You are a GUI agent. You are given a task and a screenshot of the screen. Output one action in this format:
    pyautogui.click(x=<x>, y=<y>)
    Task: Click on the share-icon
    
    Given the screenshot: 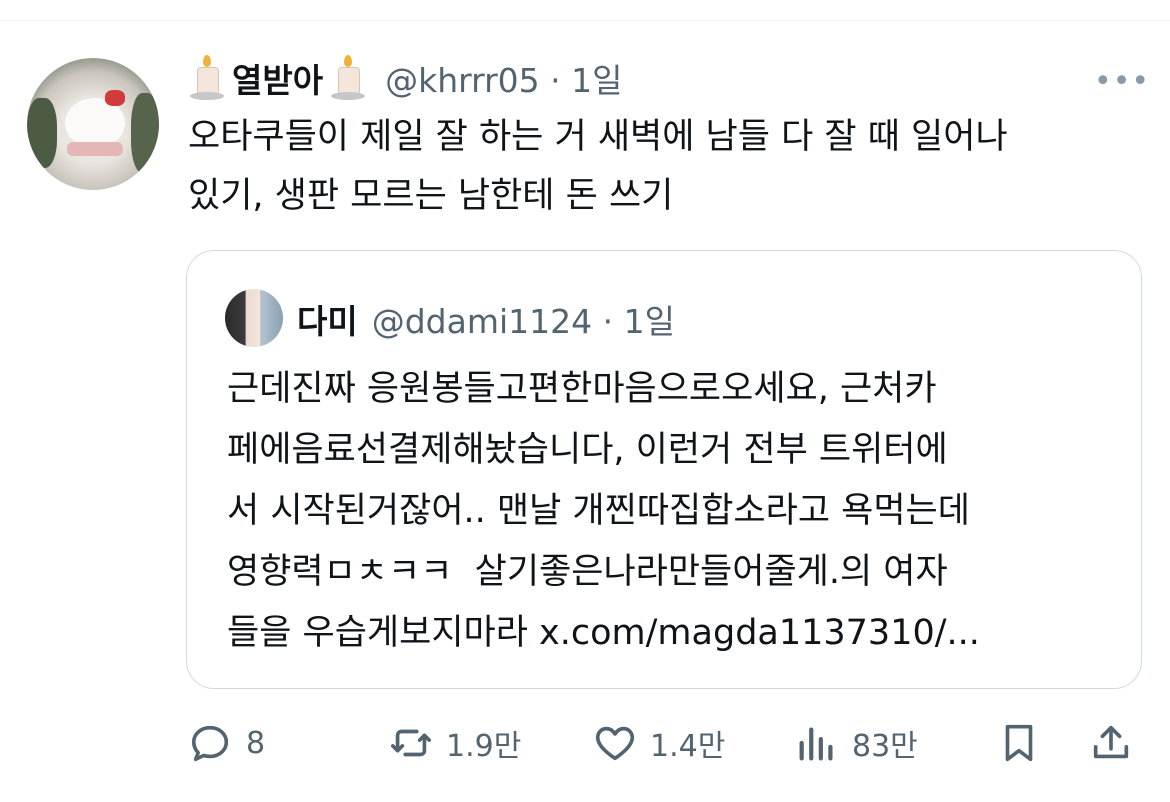 What is the action you would take?
    pyautogui.click(x=1111, y=742)
    